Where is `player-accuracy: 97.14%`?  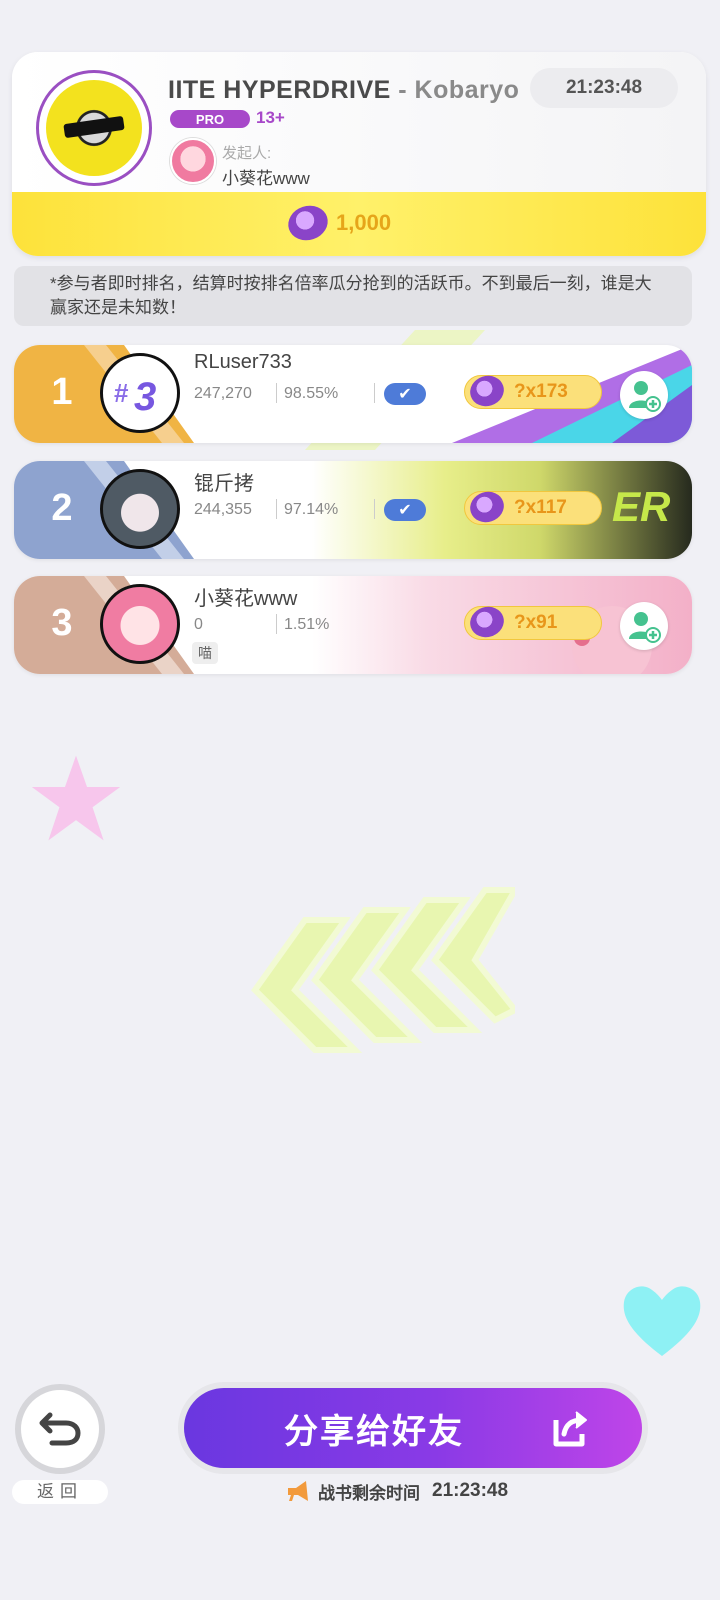 player-accuracy: 97.14% is located at coordinates (311, 509).